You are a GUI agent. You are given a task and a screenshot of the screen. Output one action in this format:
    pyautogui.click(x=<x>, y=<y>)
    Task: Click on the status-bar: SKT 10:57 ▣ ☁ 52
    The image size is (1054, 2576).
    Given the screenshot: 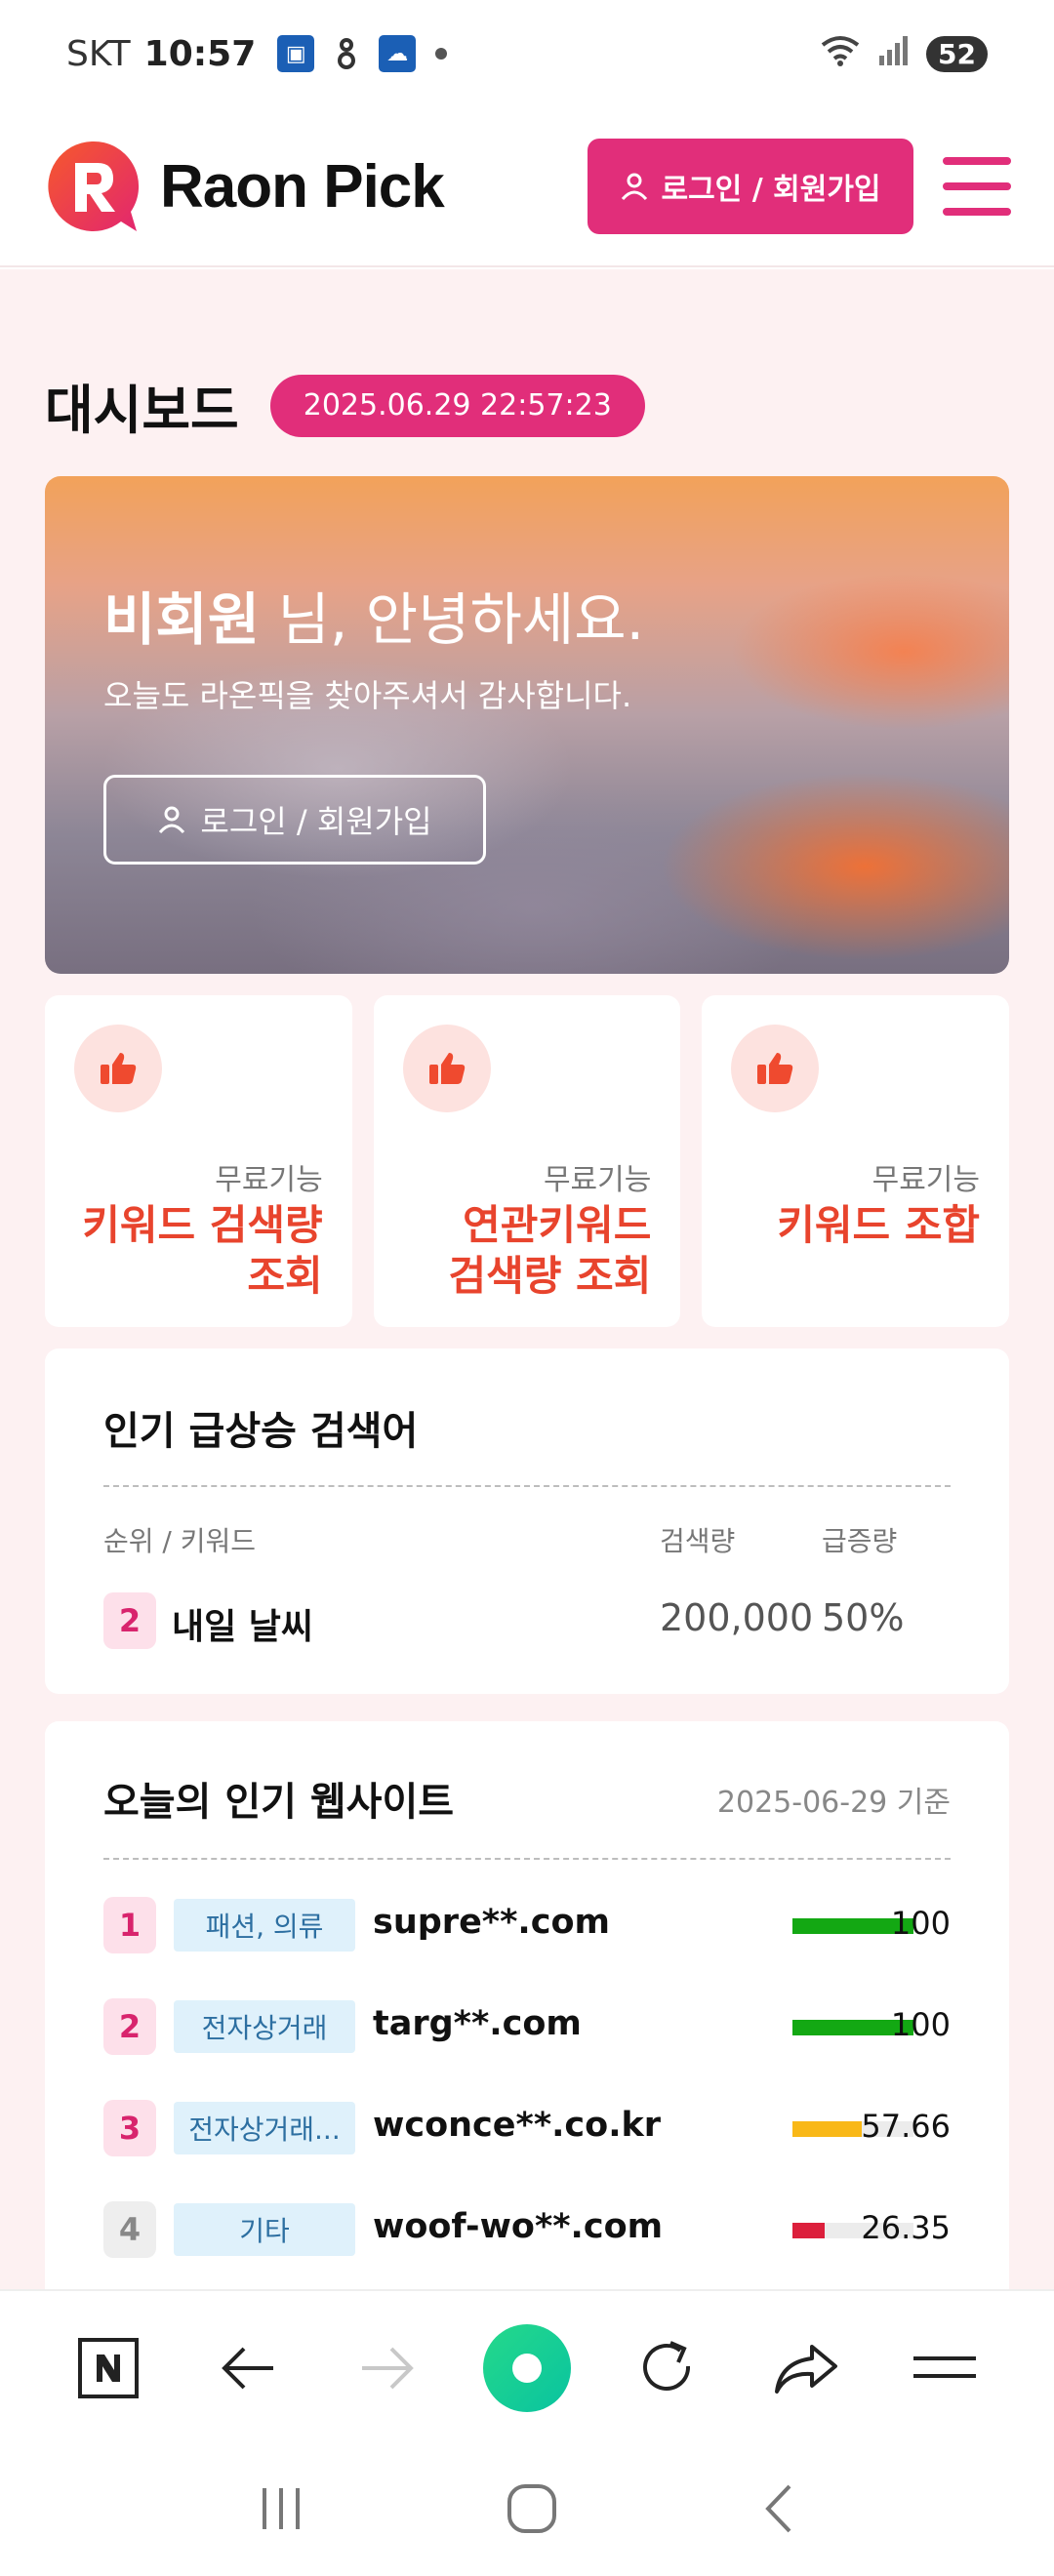 What is the action you would take?
    pyautogui.click(x=527, y=53)
    